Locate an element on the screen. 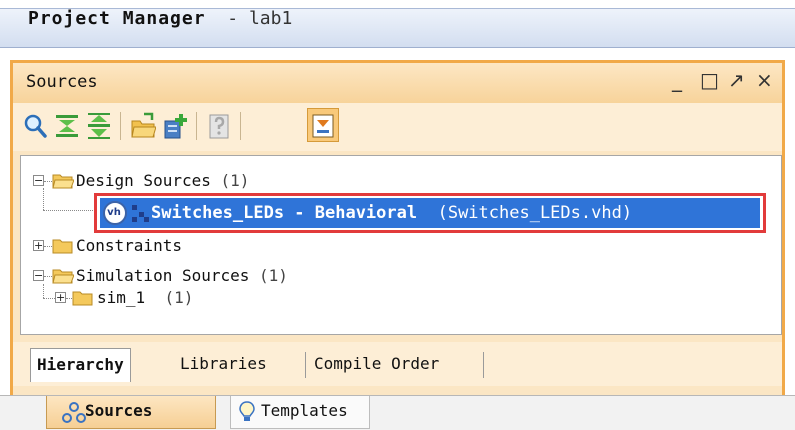 The image size is (795, 430). collapse-all-icon is located at coordinates (67, 126).